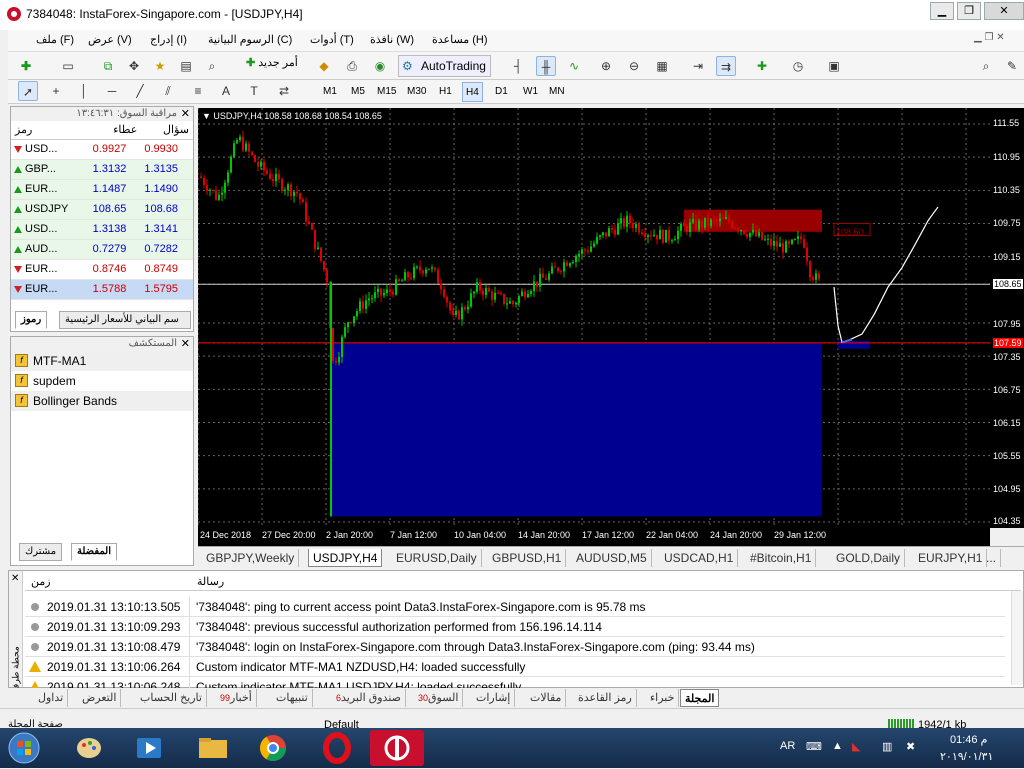  What do you see at coordinates (345, 558) in the screenshot?
I see `chart-tab: USDJPY,H4` at bounding box center [345, 558].